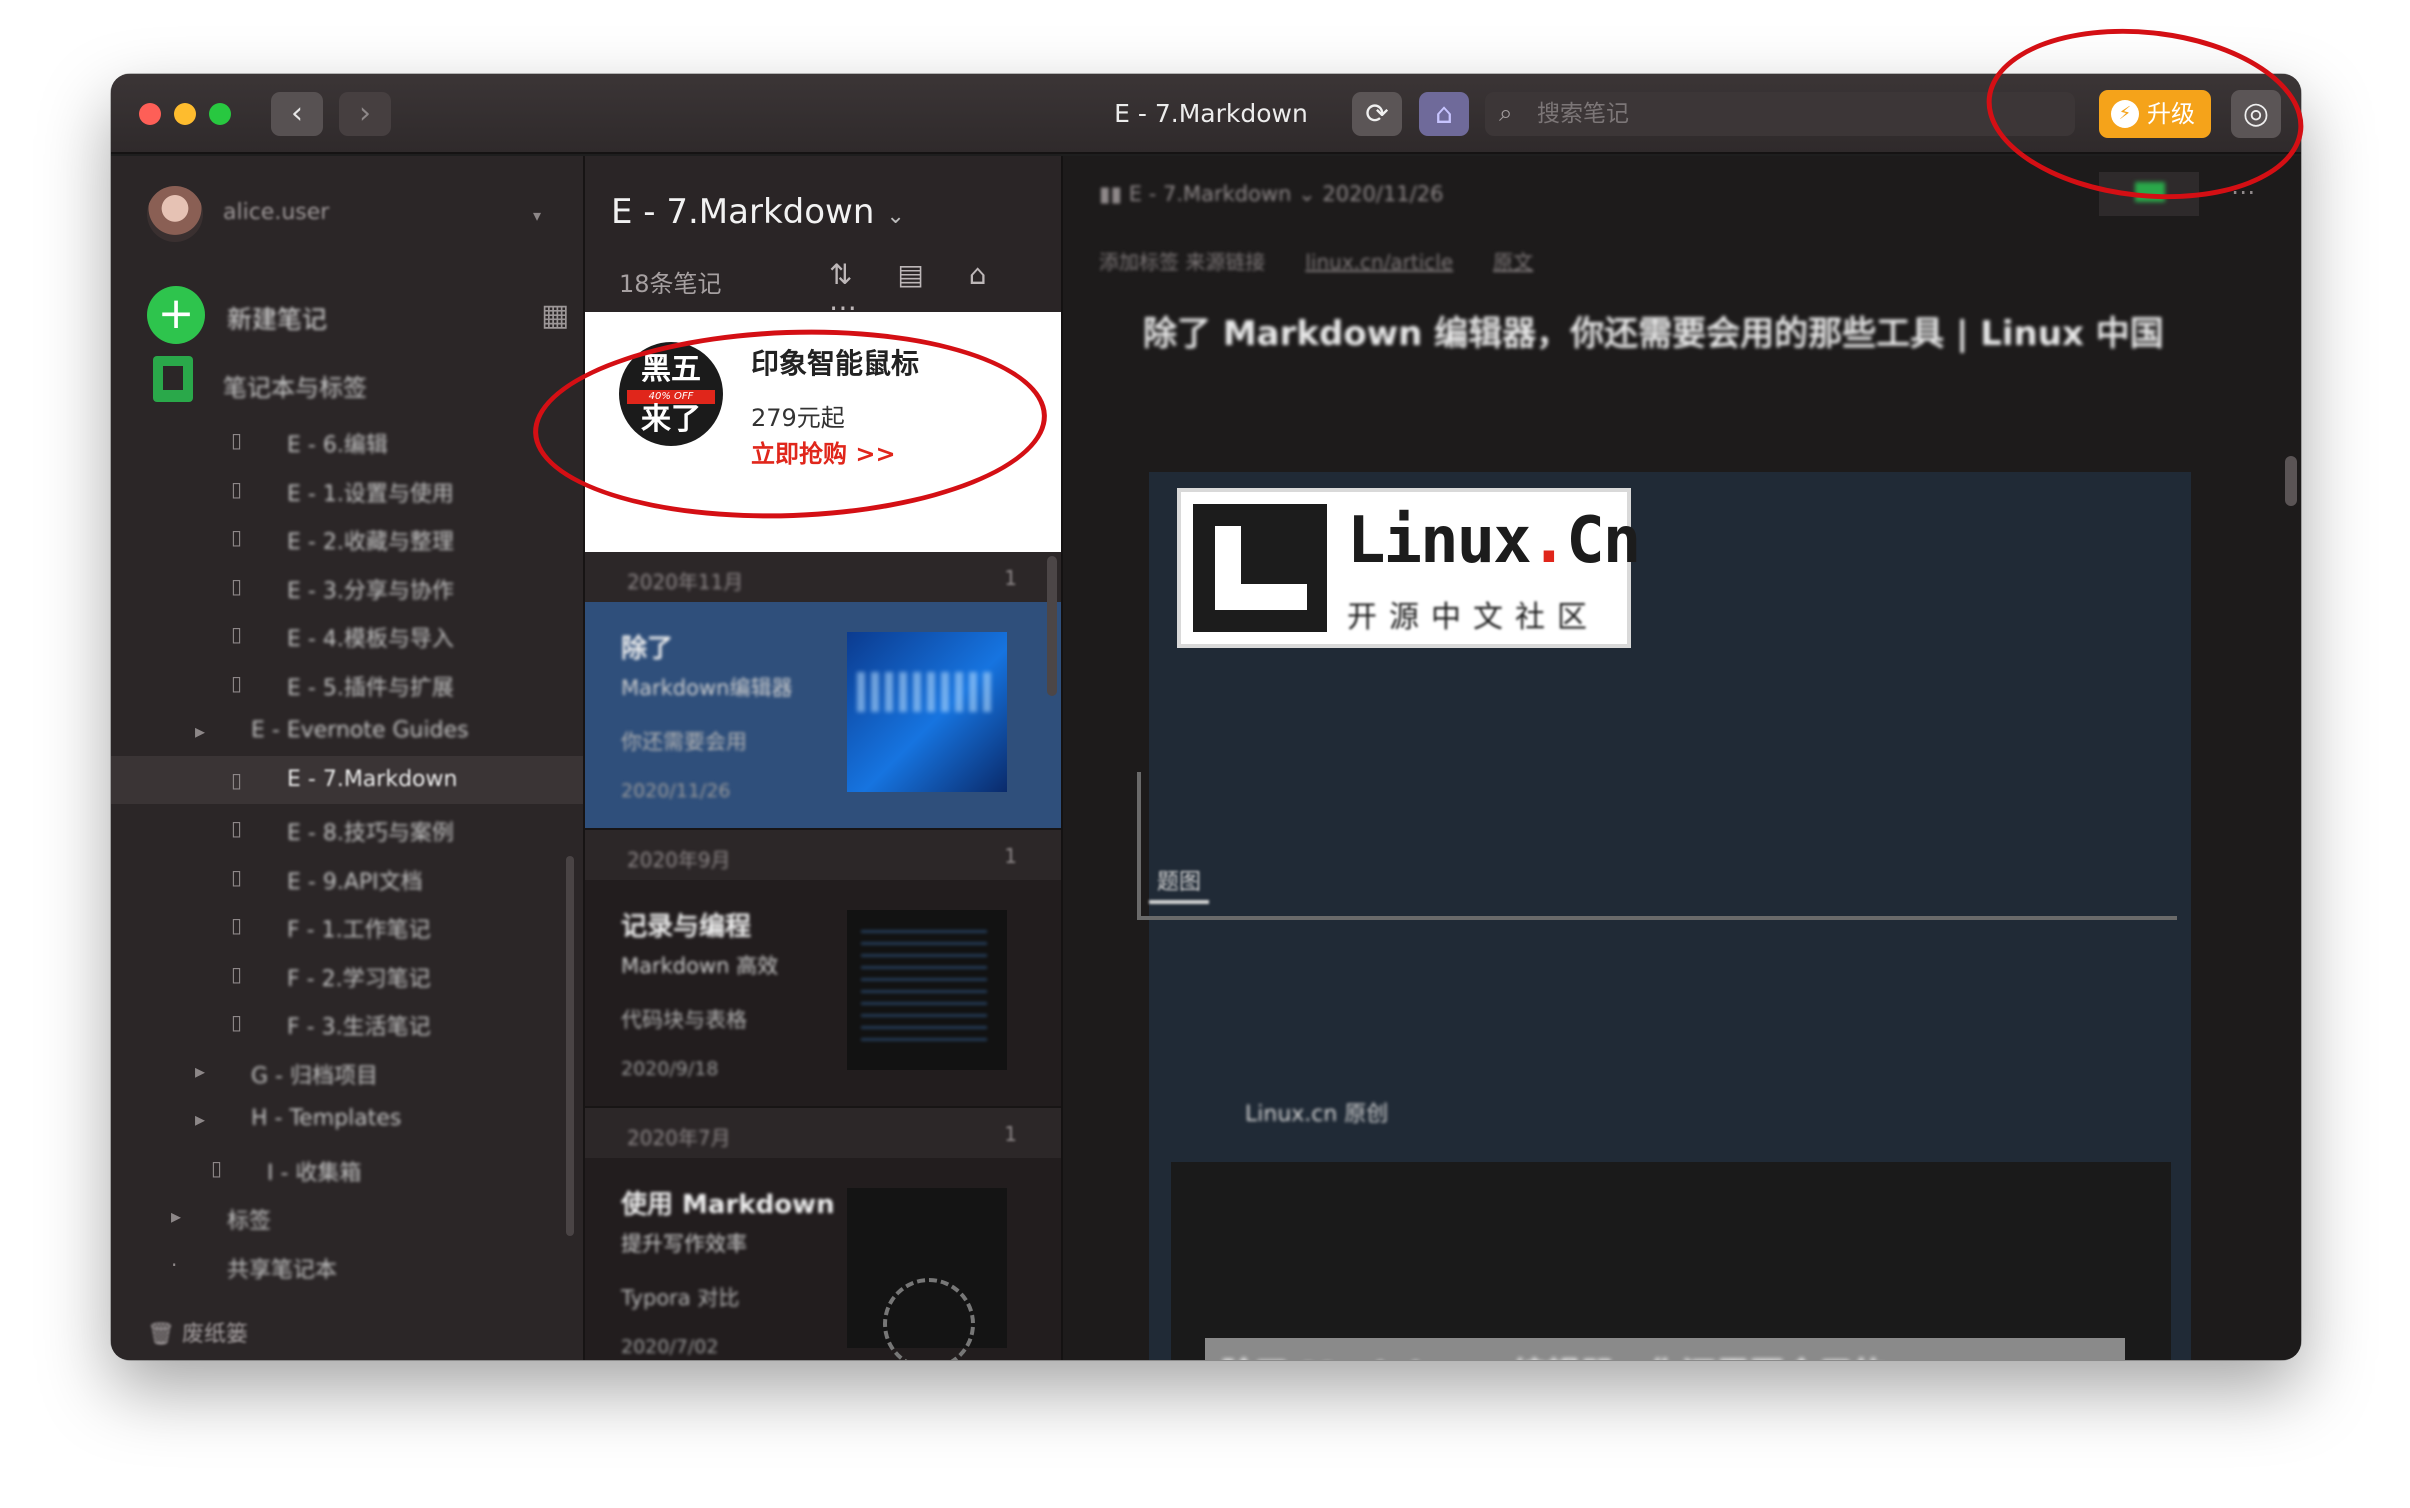 Image resolution: width=2410 pixels, height=1508 pixels. I want to click on sidebar-item: ▯ E - 5.插件与扩展, so click(347, 683).